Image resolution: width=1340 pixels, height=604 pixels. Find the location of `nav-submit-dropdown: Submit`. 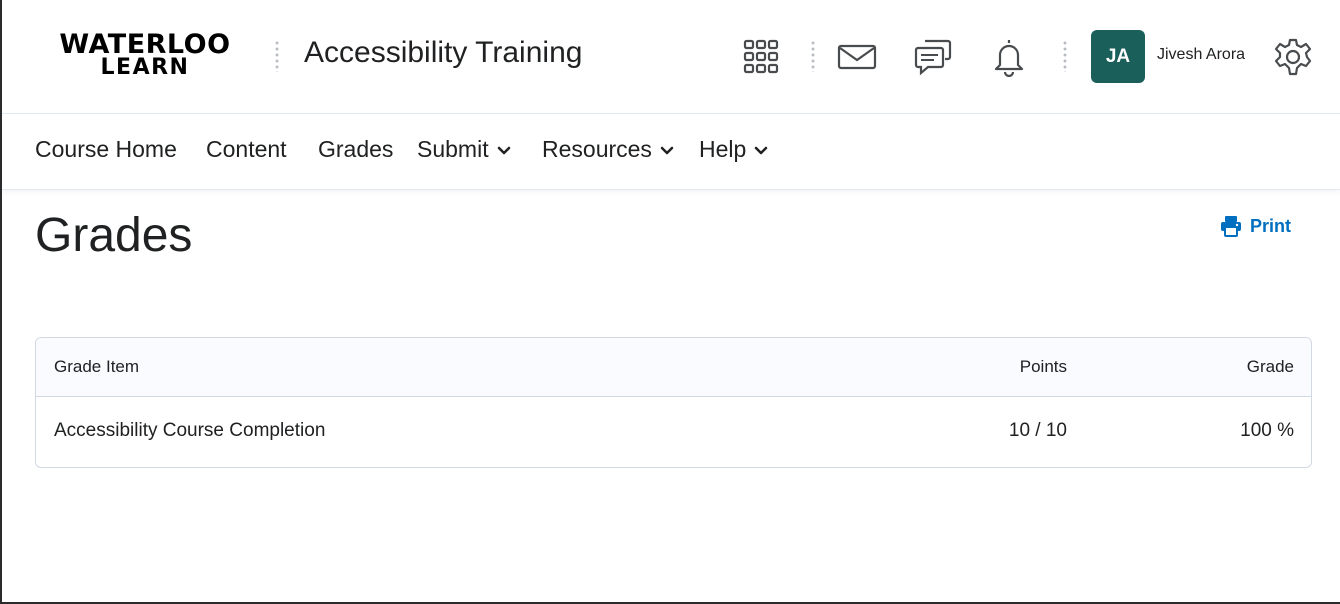

nav-submit-dropdown: Submit is located at coordinates (464, 149).